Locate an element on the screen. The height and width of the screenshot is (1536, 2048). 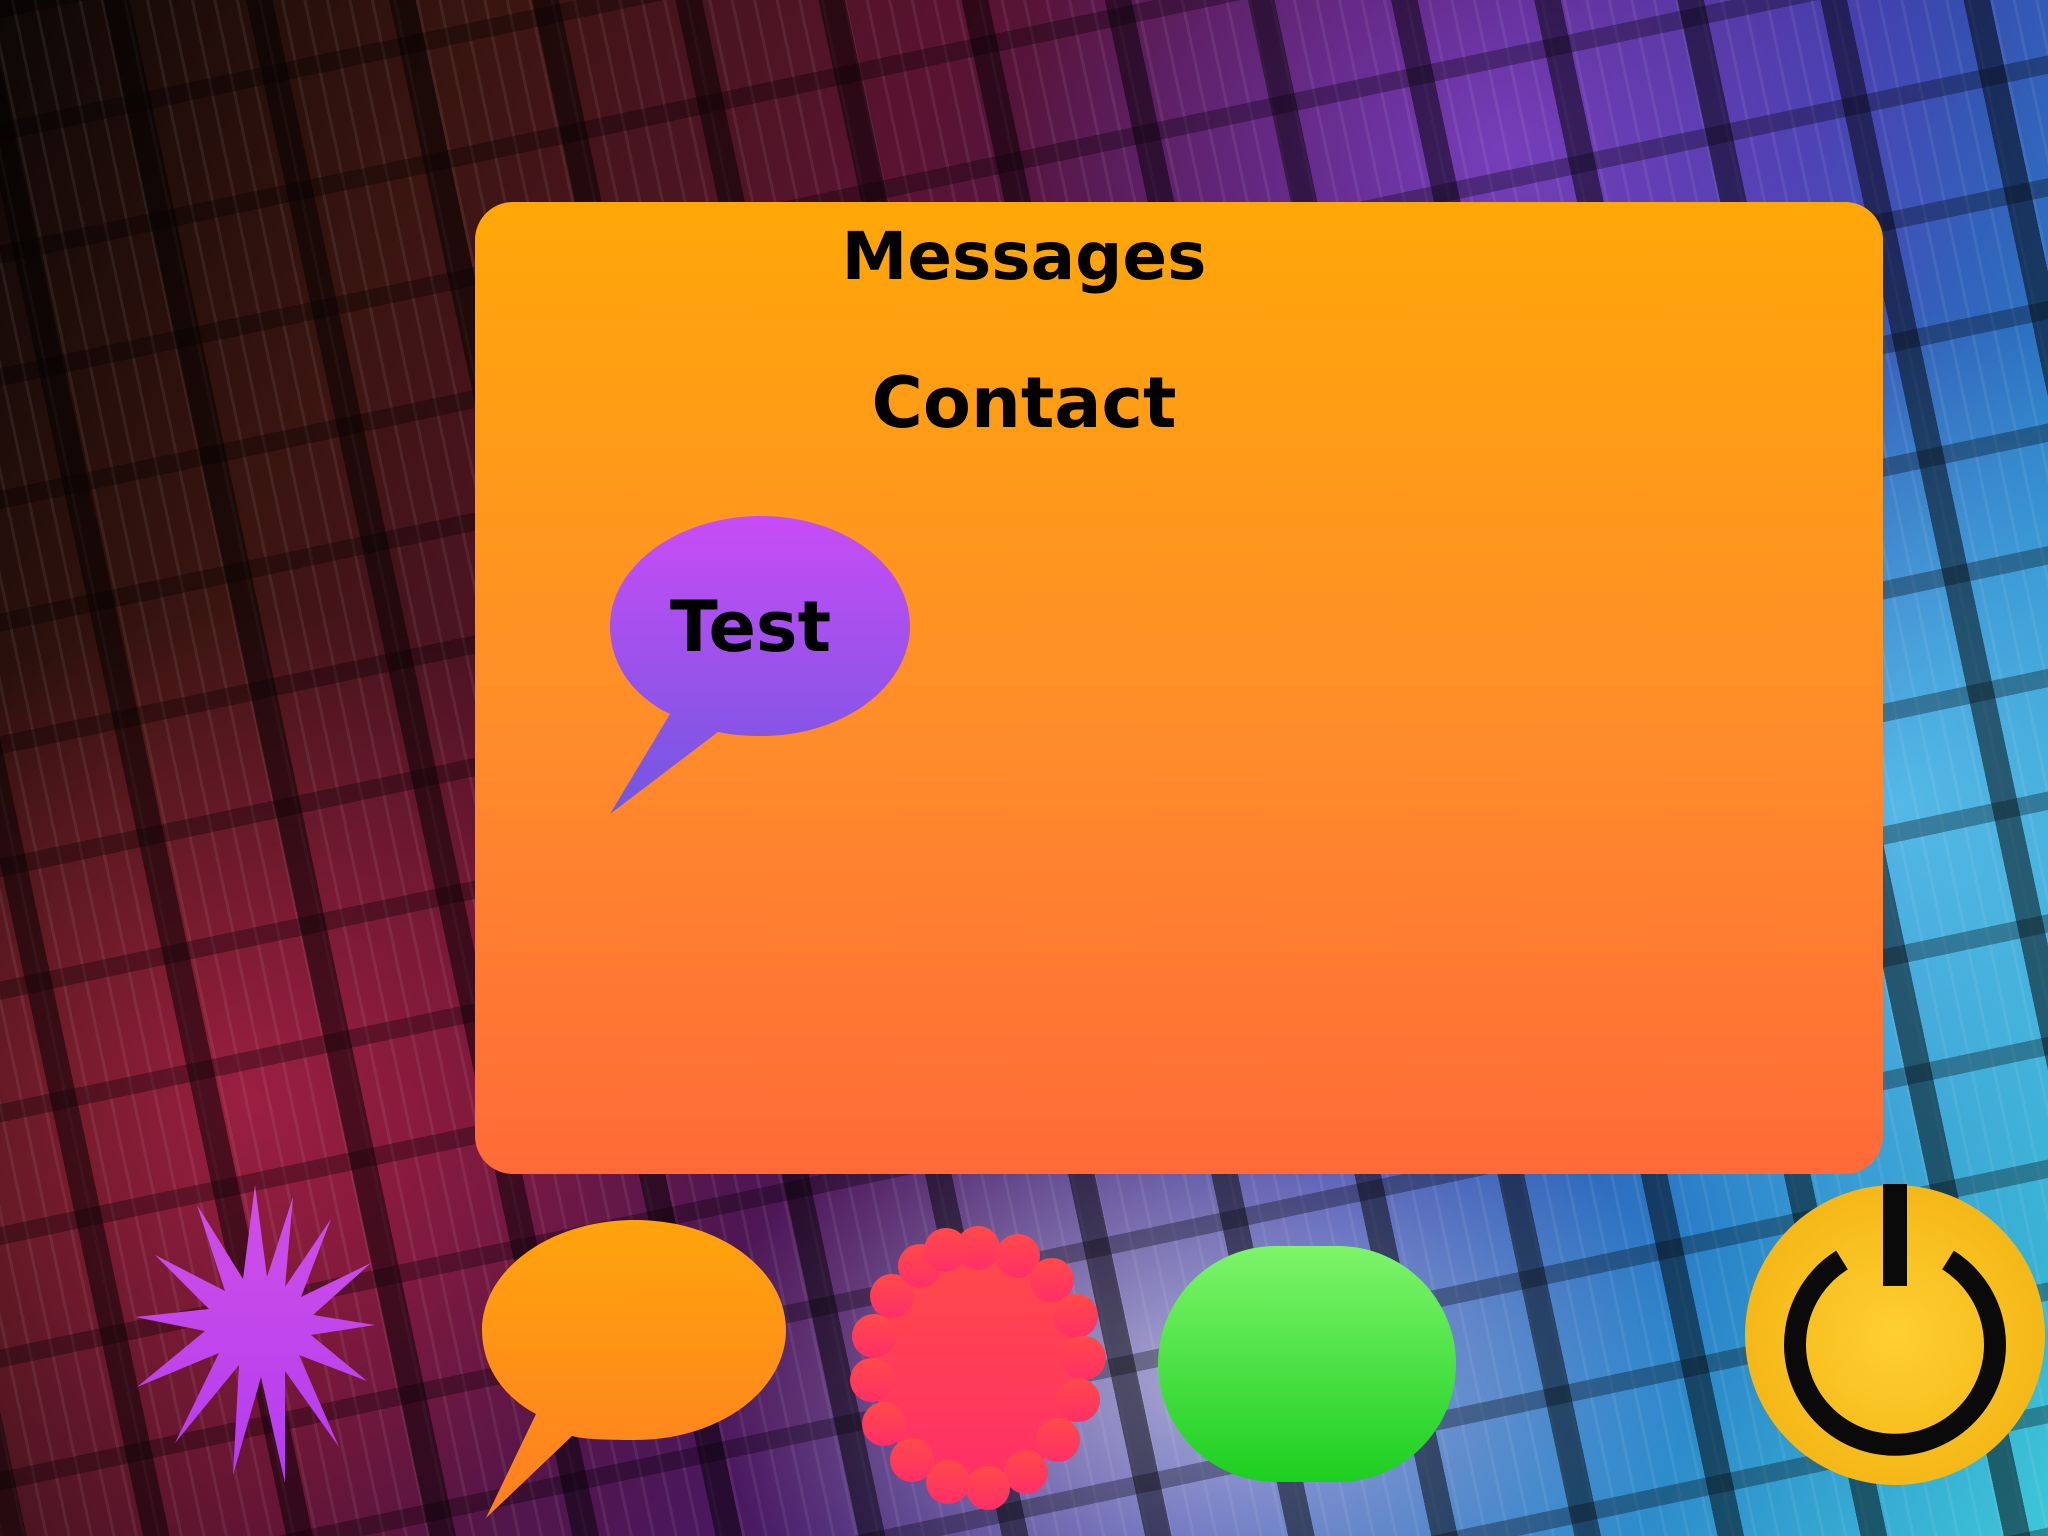
message-bubble-label: Test is located at coordinates (751, 627).